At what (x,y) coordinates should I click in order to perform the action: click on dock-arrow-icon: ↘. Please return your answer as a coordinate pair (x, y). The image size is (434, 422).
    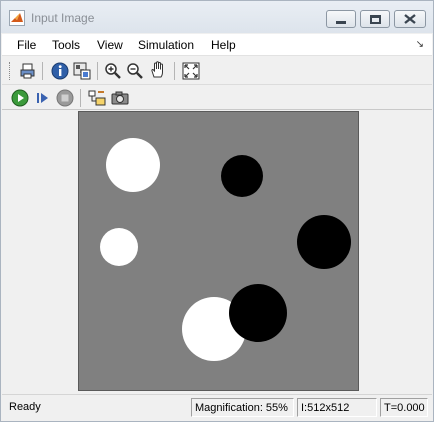
    Looking at the image, I should click on (420, 44).